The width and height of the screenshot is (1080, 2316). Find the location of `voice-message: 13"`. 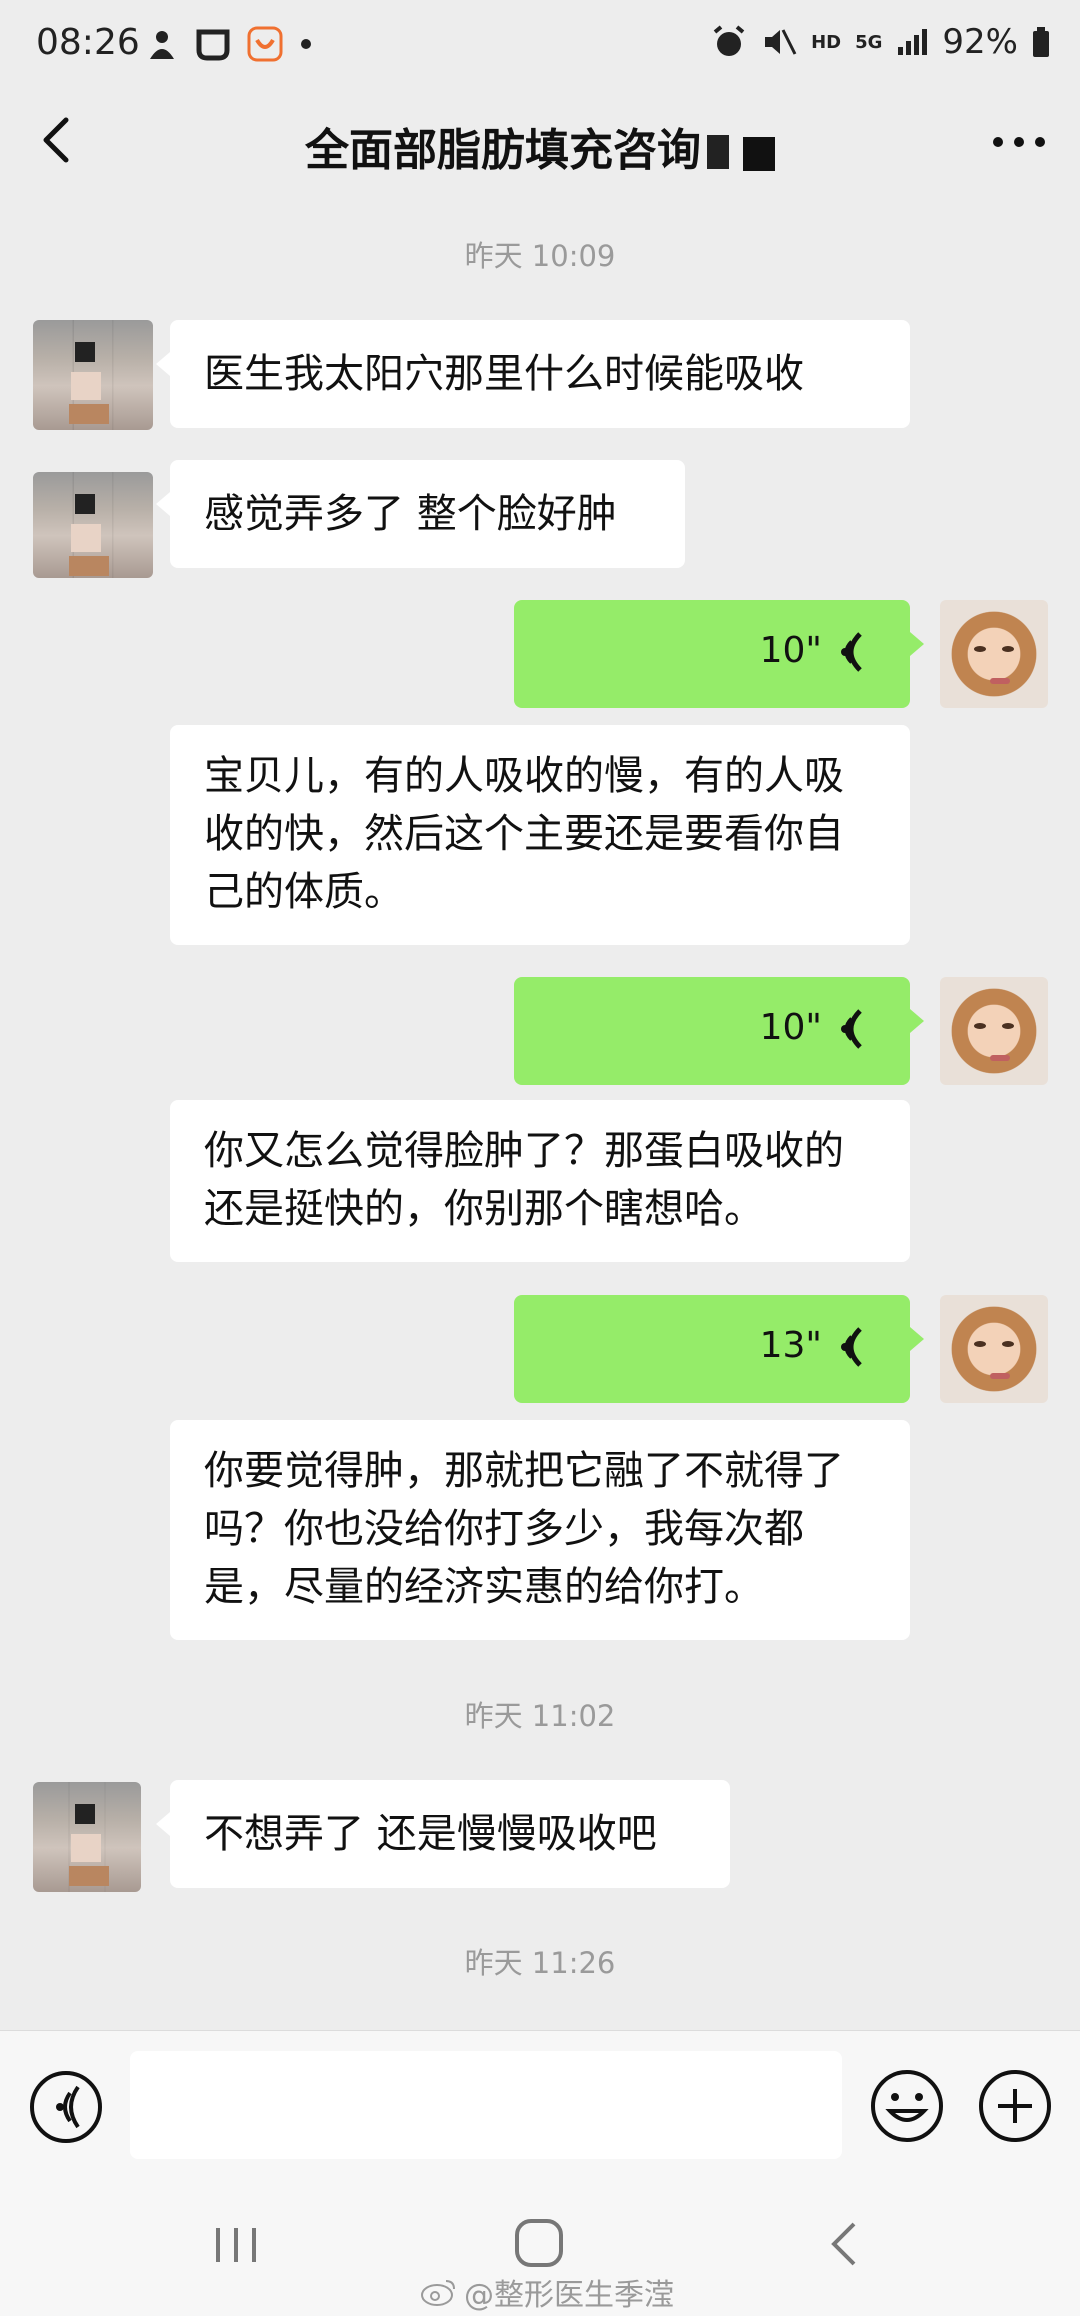

voice-message: 13" is located at coordinates (719, 1349).